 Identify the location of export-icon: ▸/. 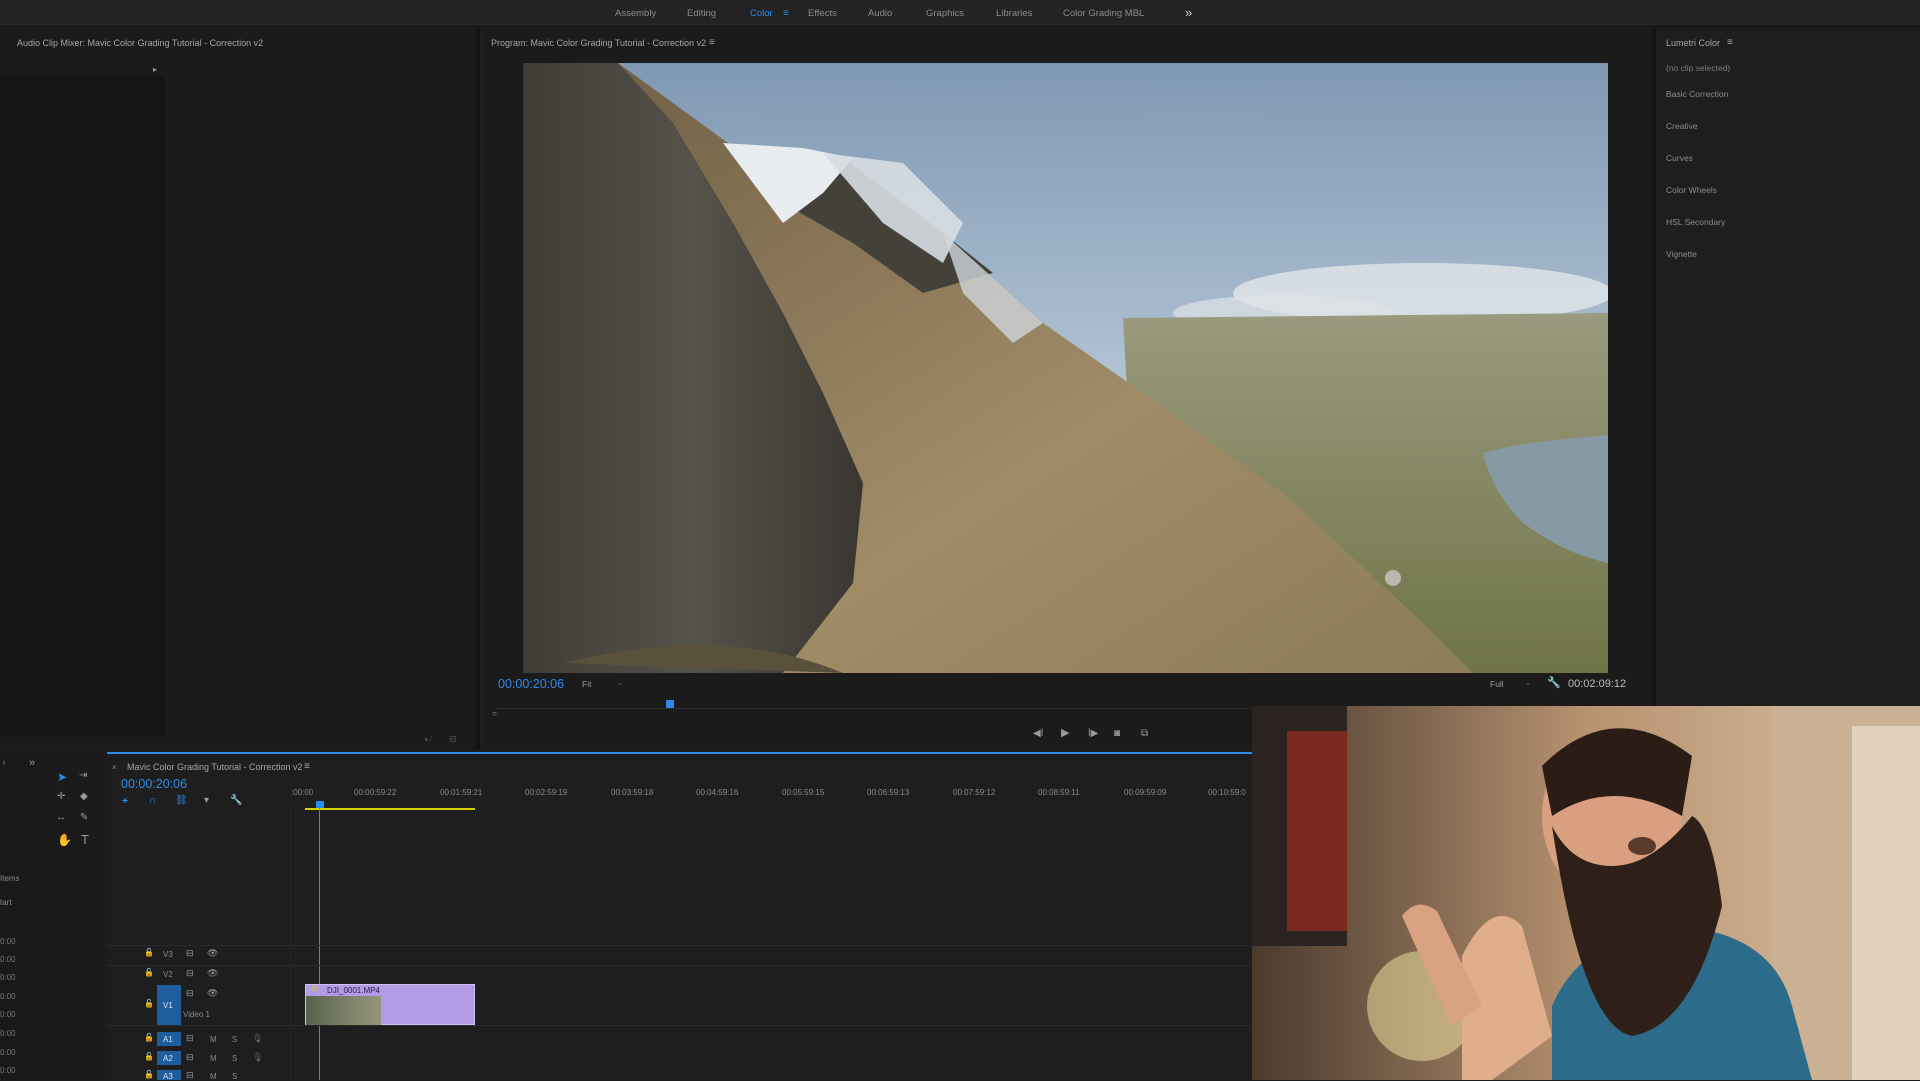
(429, 739).